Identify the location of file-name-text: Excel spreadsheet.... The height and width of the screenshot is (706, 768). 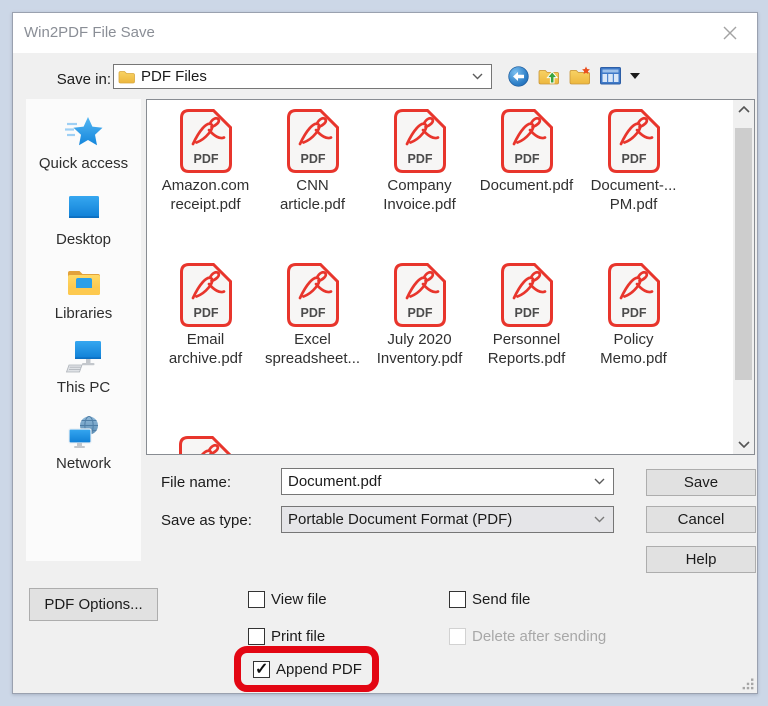
(312, 349).